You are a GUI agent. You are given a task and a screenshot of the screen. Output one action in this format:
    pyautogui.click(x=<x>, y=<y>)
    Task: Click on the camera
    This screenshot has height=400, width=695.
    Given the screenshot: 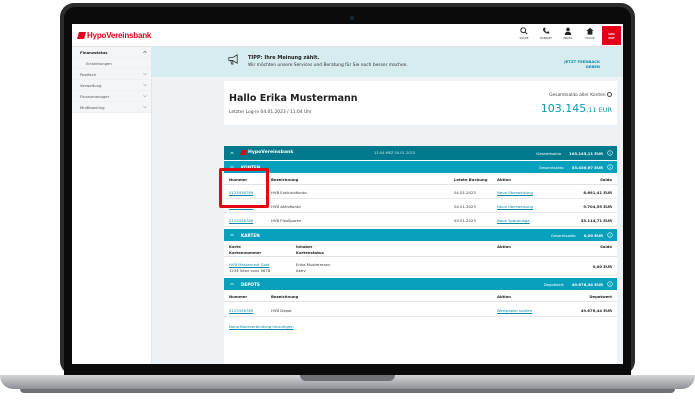 What is the action you would take?
    pyautogui.click(x=352, y=18)
    